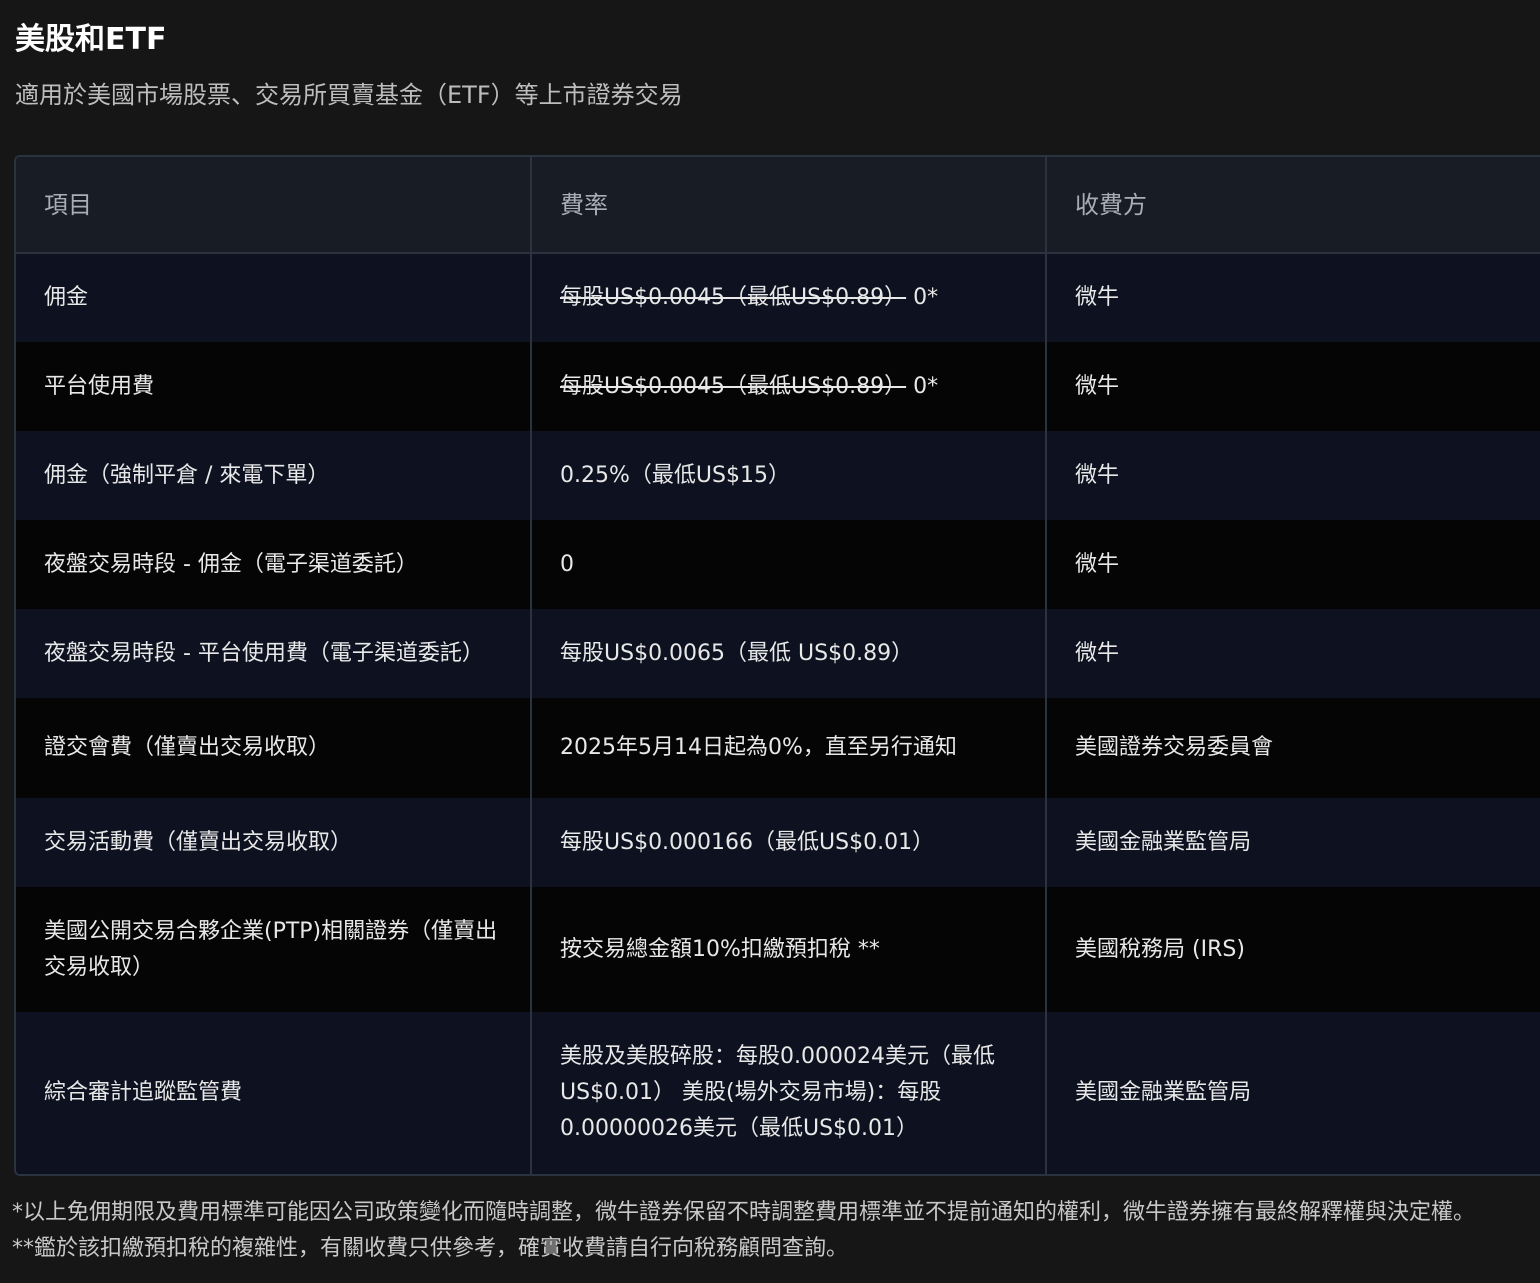  I want to click on cell-payee: 美國證券交易委員會, so click(1293, 748).